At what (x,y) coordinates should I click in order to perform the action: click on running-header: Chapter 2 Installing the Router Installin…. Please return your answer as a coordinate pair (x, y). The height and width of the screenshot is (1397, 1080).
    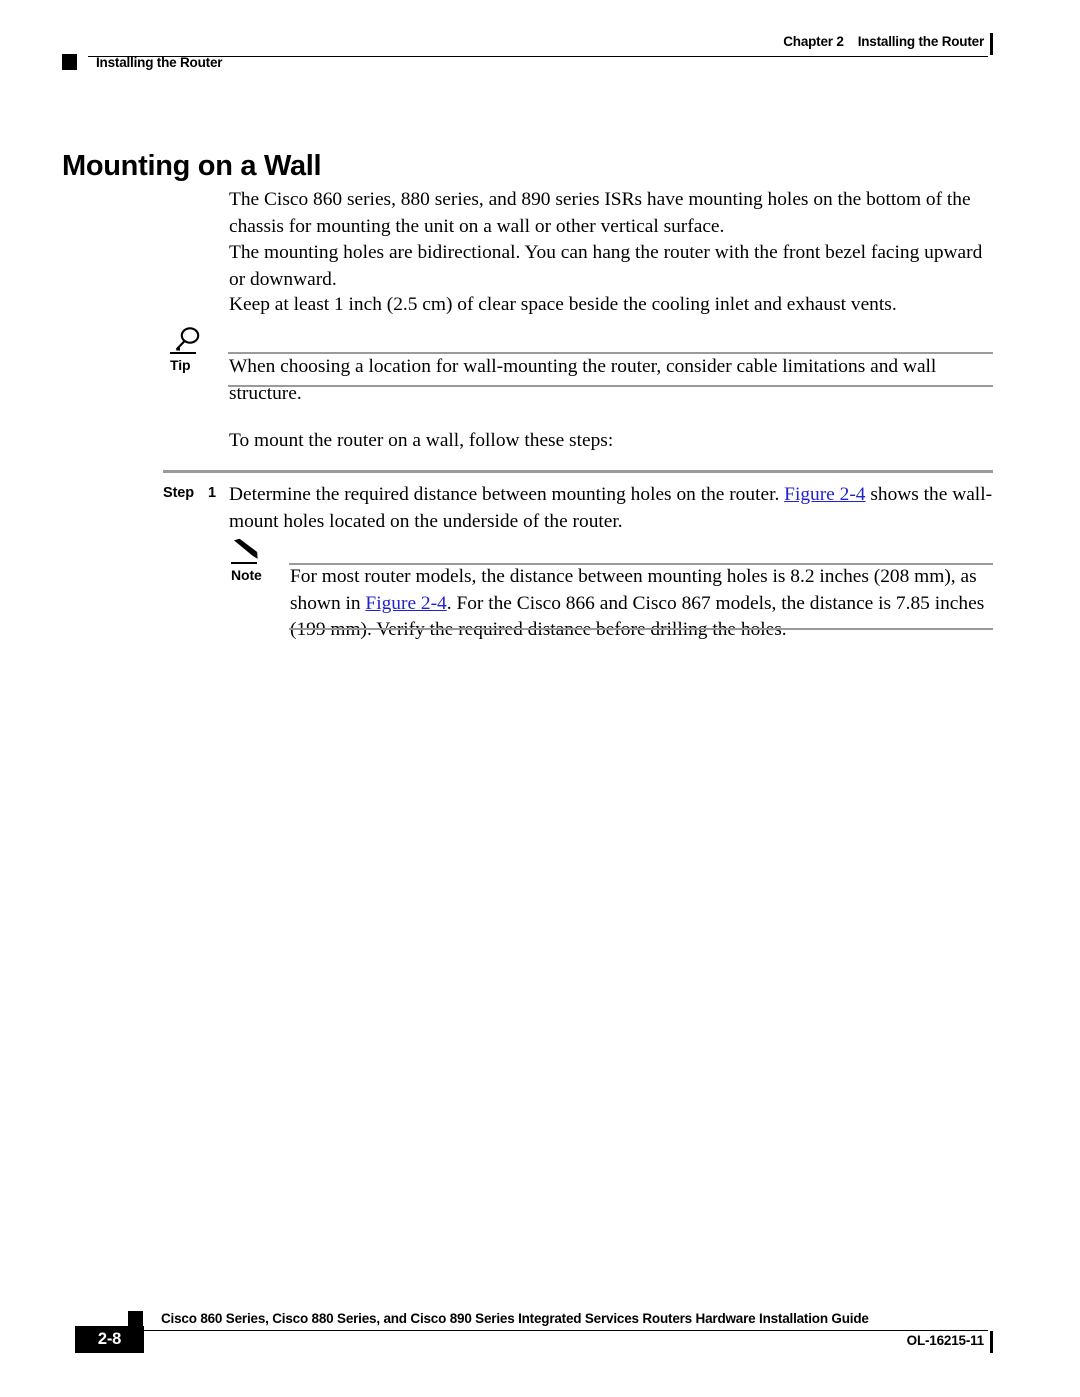
    Looking at the image, I should click on (540, 45).